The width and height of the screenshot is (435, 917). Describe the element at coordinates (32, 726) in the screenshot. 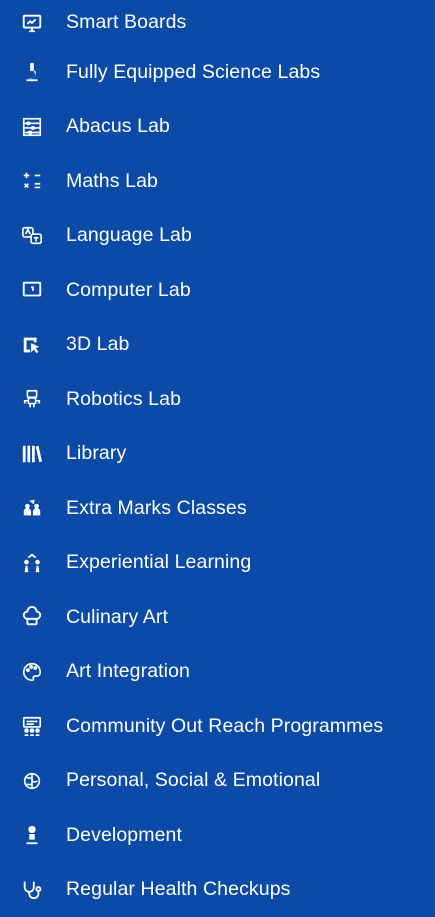

I see `community-board-icon` at that location.